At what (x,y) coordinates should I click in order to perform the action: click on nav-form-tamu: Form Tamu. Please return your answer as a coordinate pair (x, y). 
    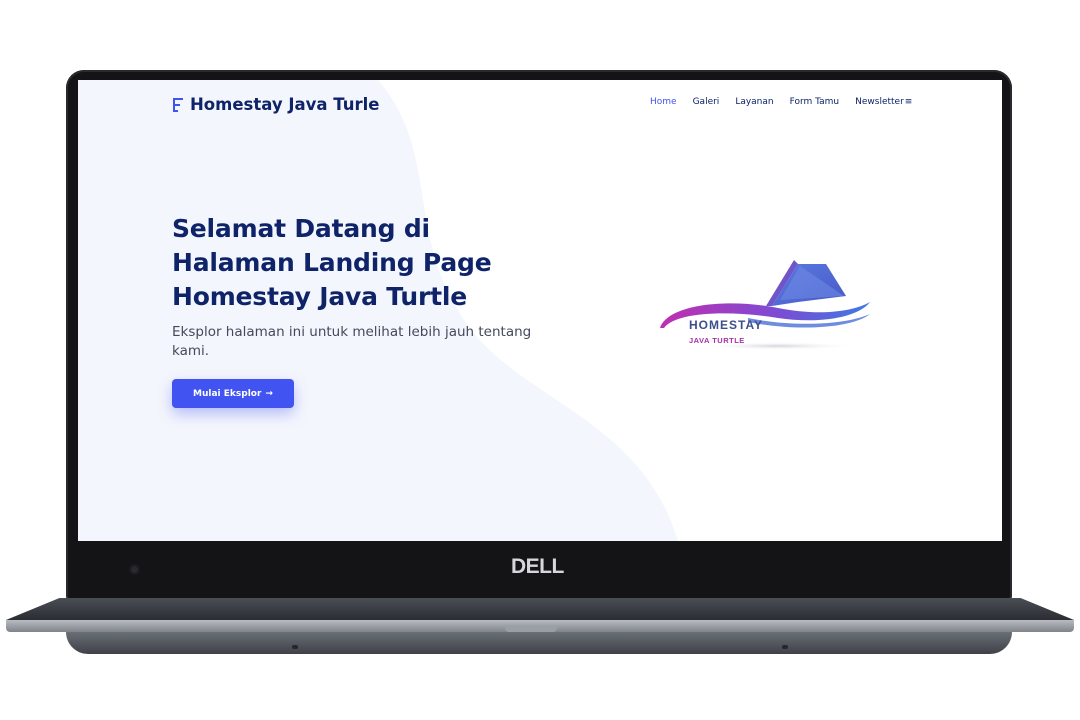
    Looking at the image, I should click on (815, 102).